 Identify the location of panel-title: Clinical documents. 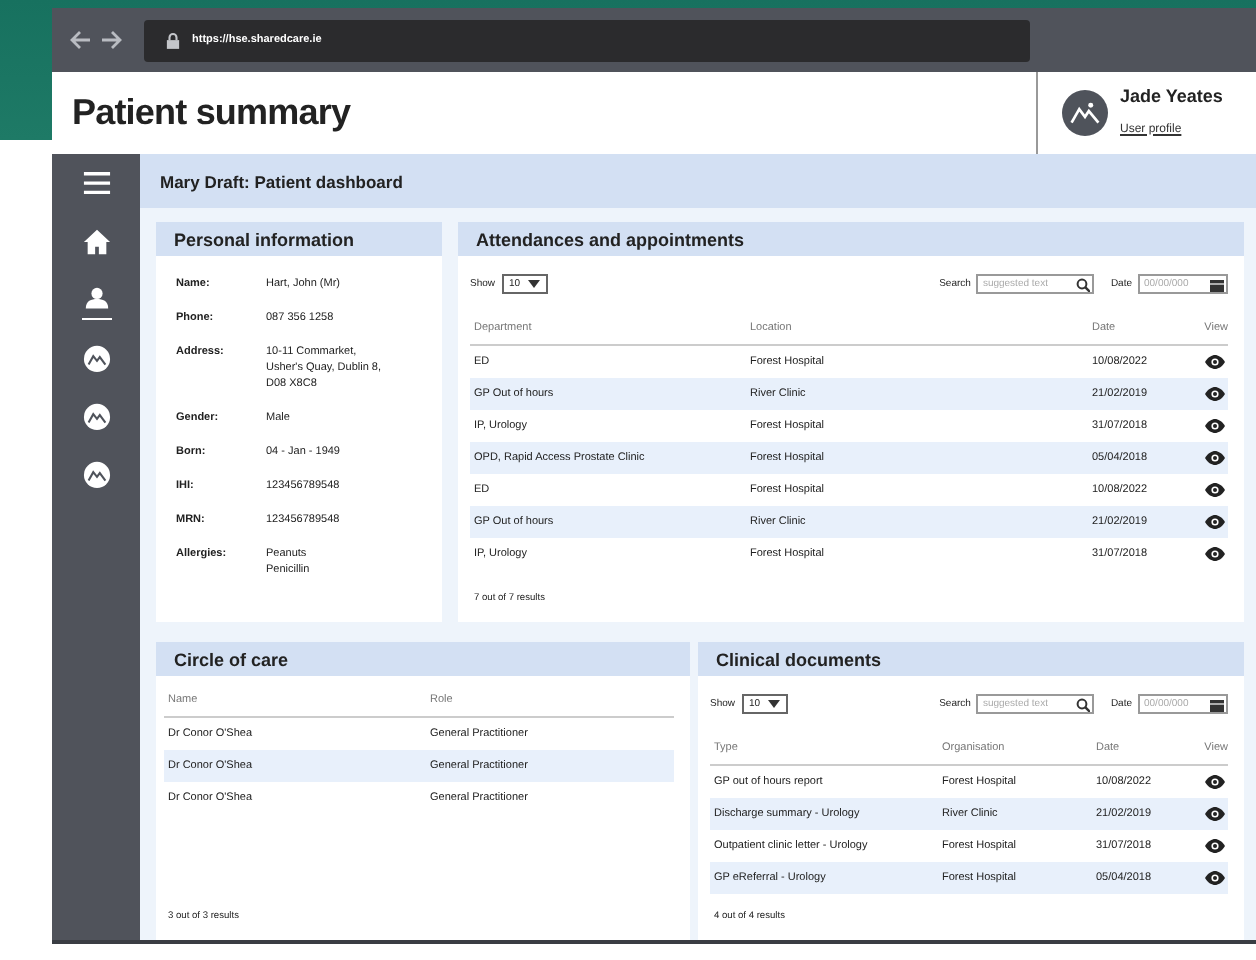
(799, 659).